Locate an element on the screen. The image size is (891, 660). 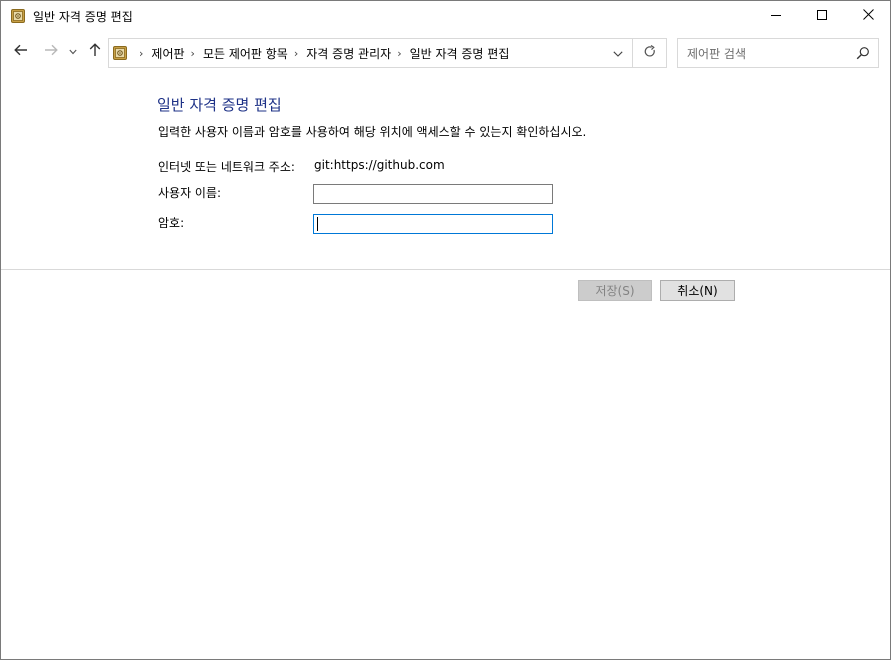
arrow-left-icon is located at coordinates (21, 51).